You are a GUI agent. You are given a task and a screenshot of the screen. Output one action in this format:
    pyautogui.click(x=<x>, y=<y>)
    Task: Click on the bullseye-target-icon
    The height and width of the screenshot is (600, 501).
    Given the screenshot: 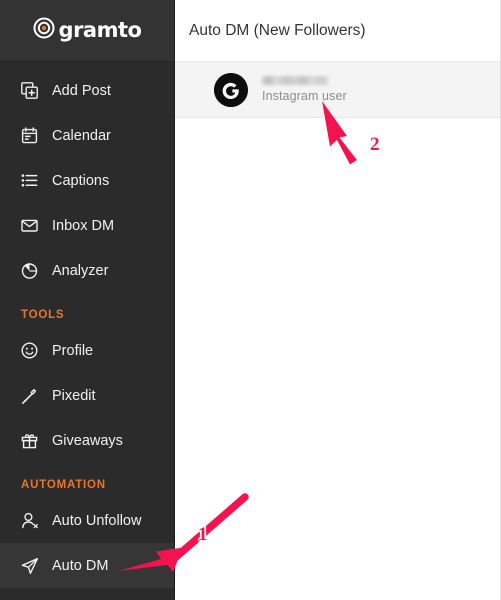 What is the action you would take?
    pyautogui.click(x=44, y=30)
    